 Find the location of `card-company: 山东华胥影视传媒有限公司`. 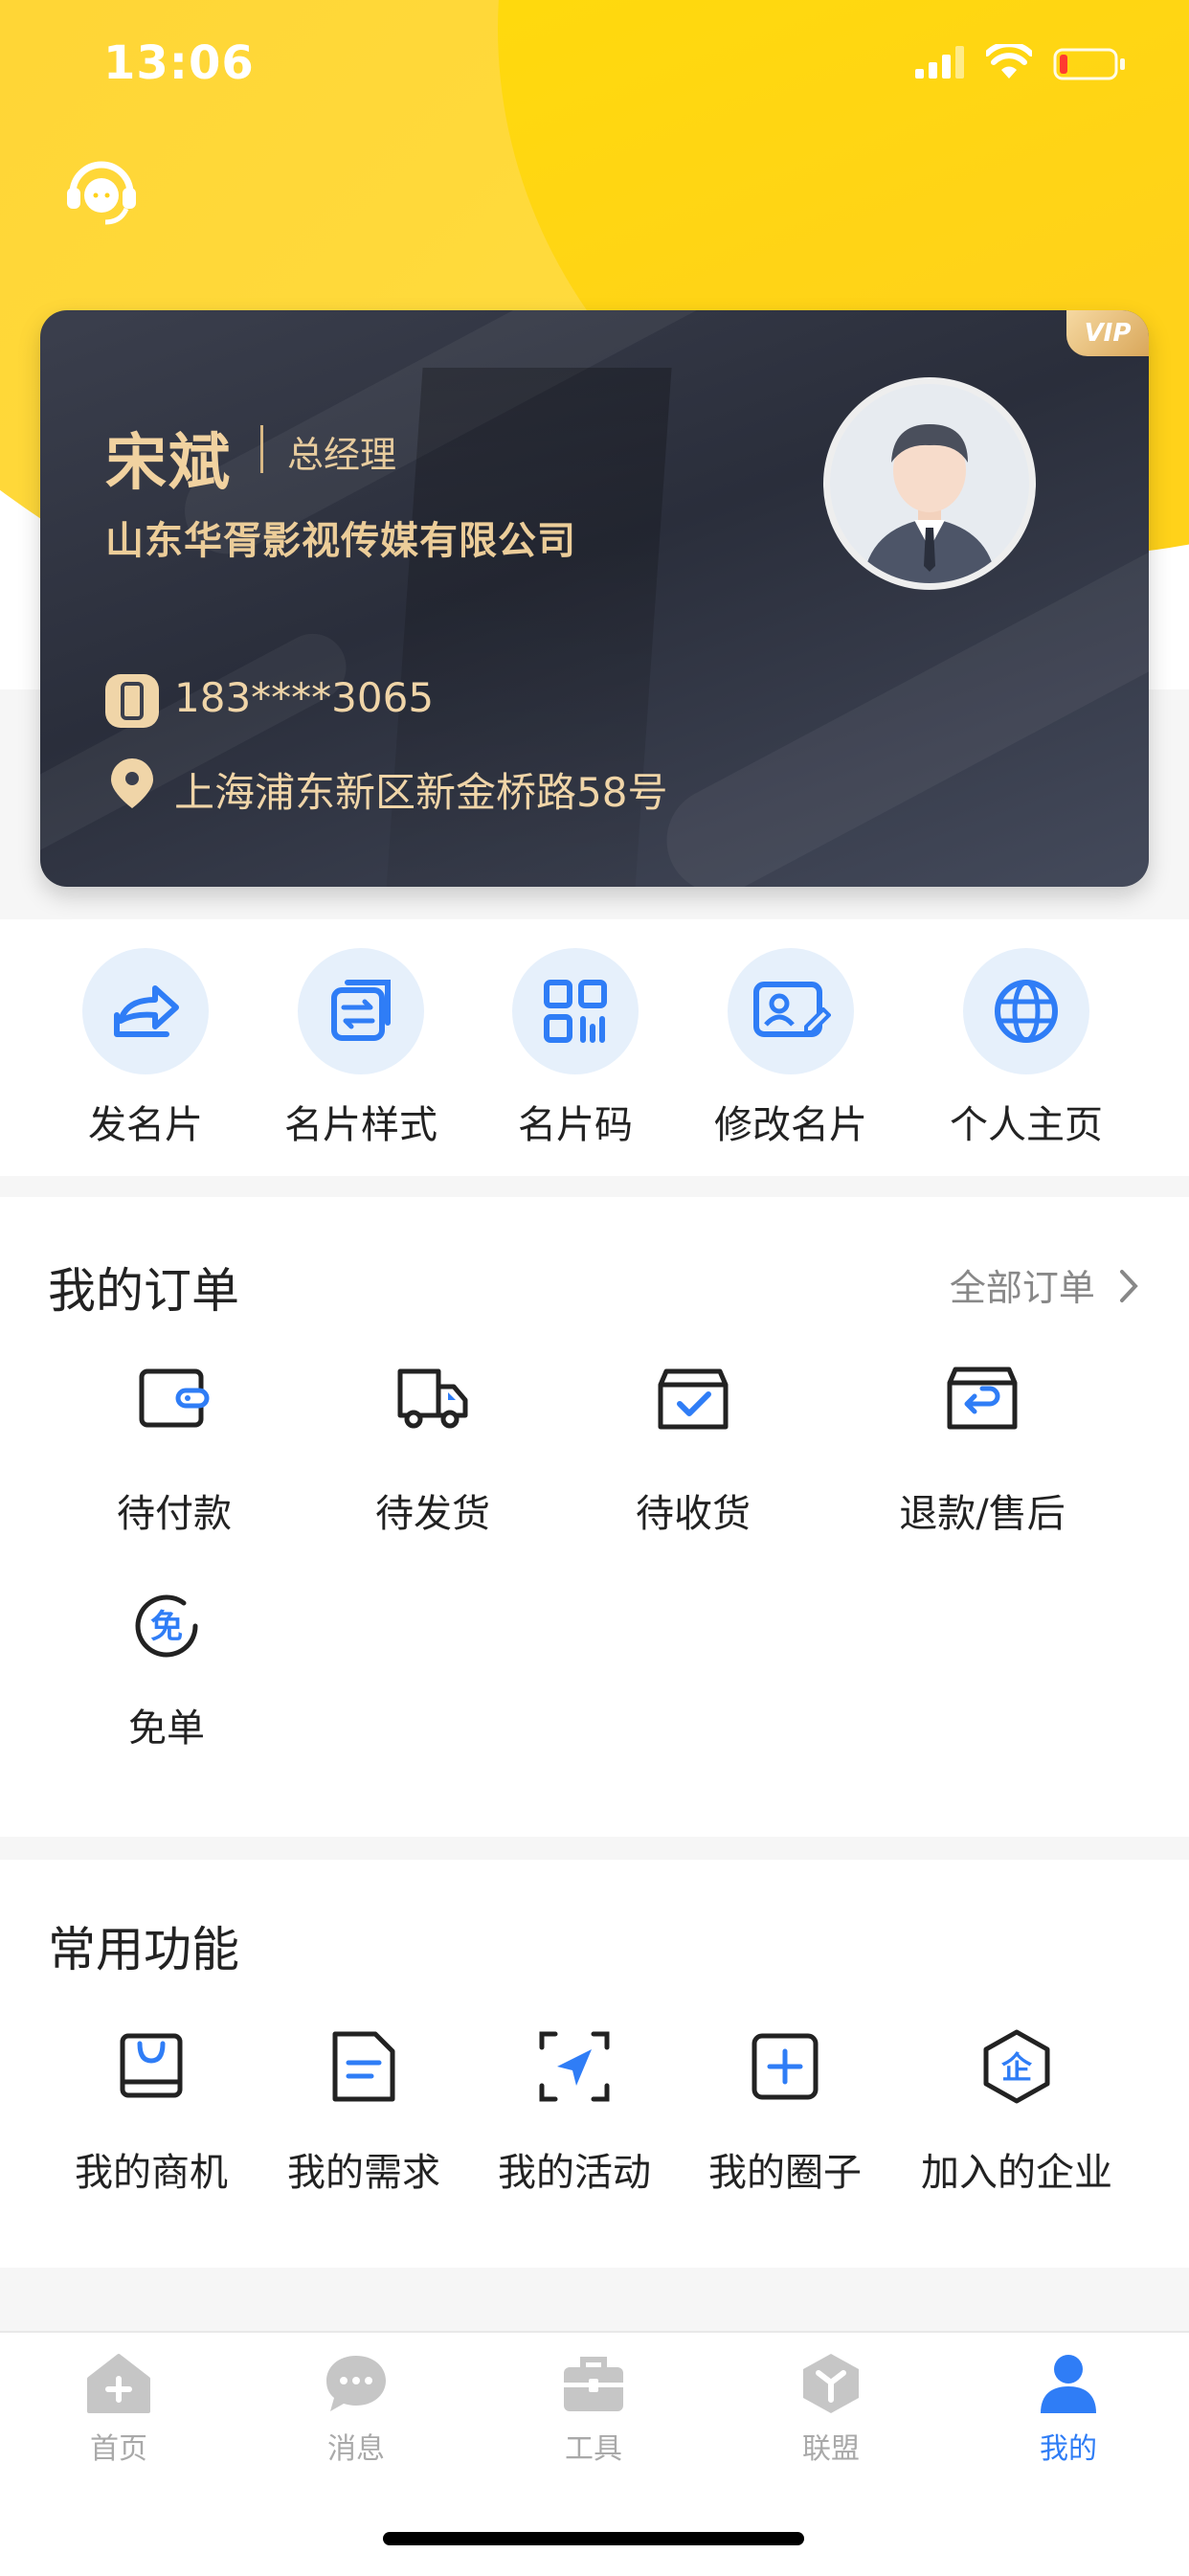

card-company: 山东华胥影视传媒有限公司 is located at coordinates (340, 541).